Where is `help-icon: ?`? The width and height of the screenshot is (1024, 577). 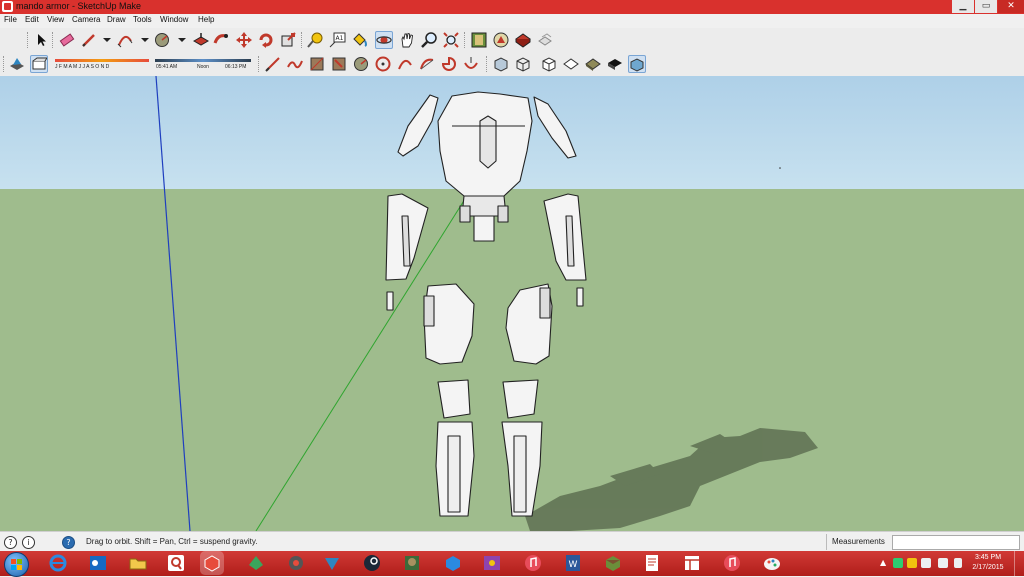
help-icon: ? is located at coordinates (68, 542).